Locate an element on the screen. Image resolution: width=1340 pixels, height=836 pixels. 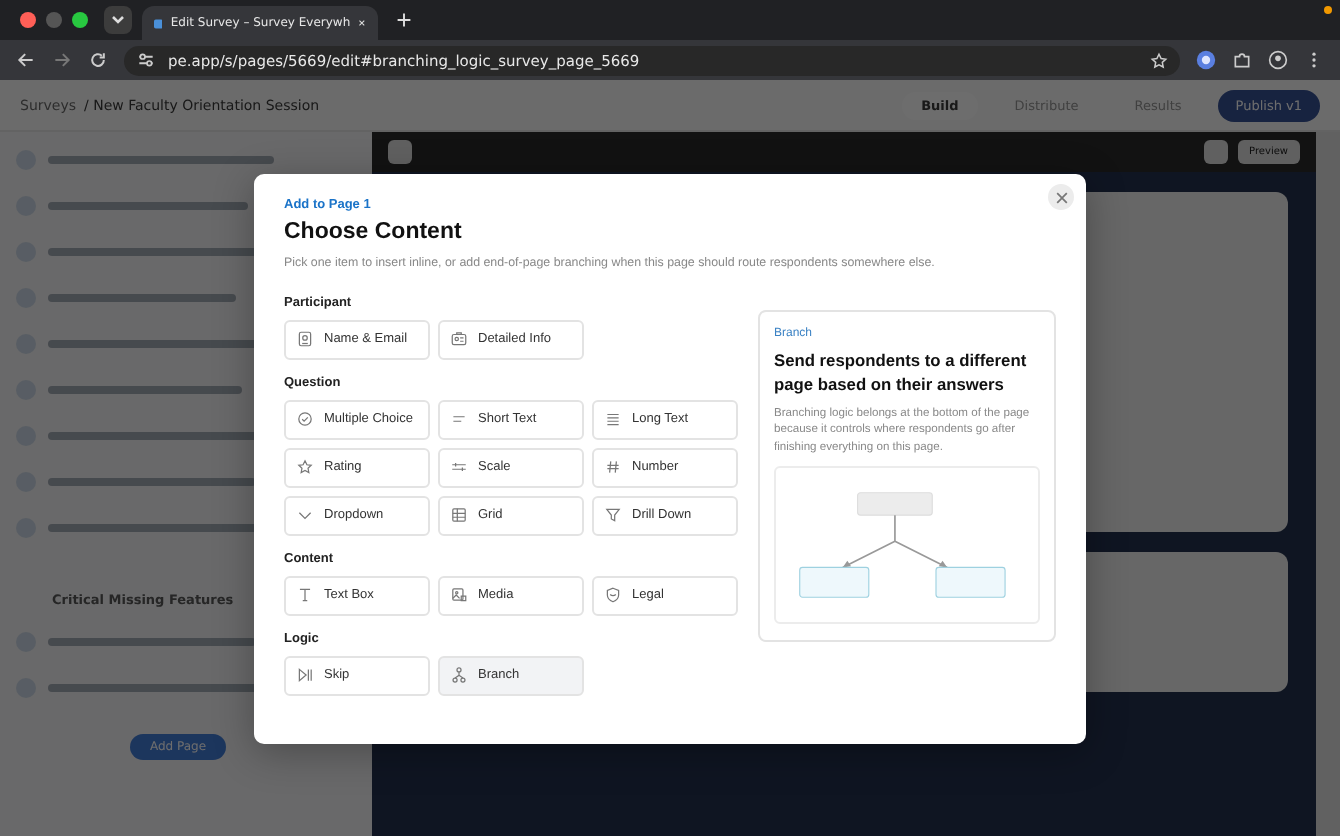
scrollbar is located at coordinates (1328, 484).